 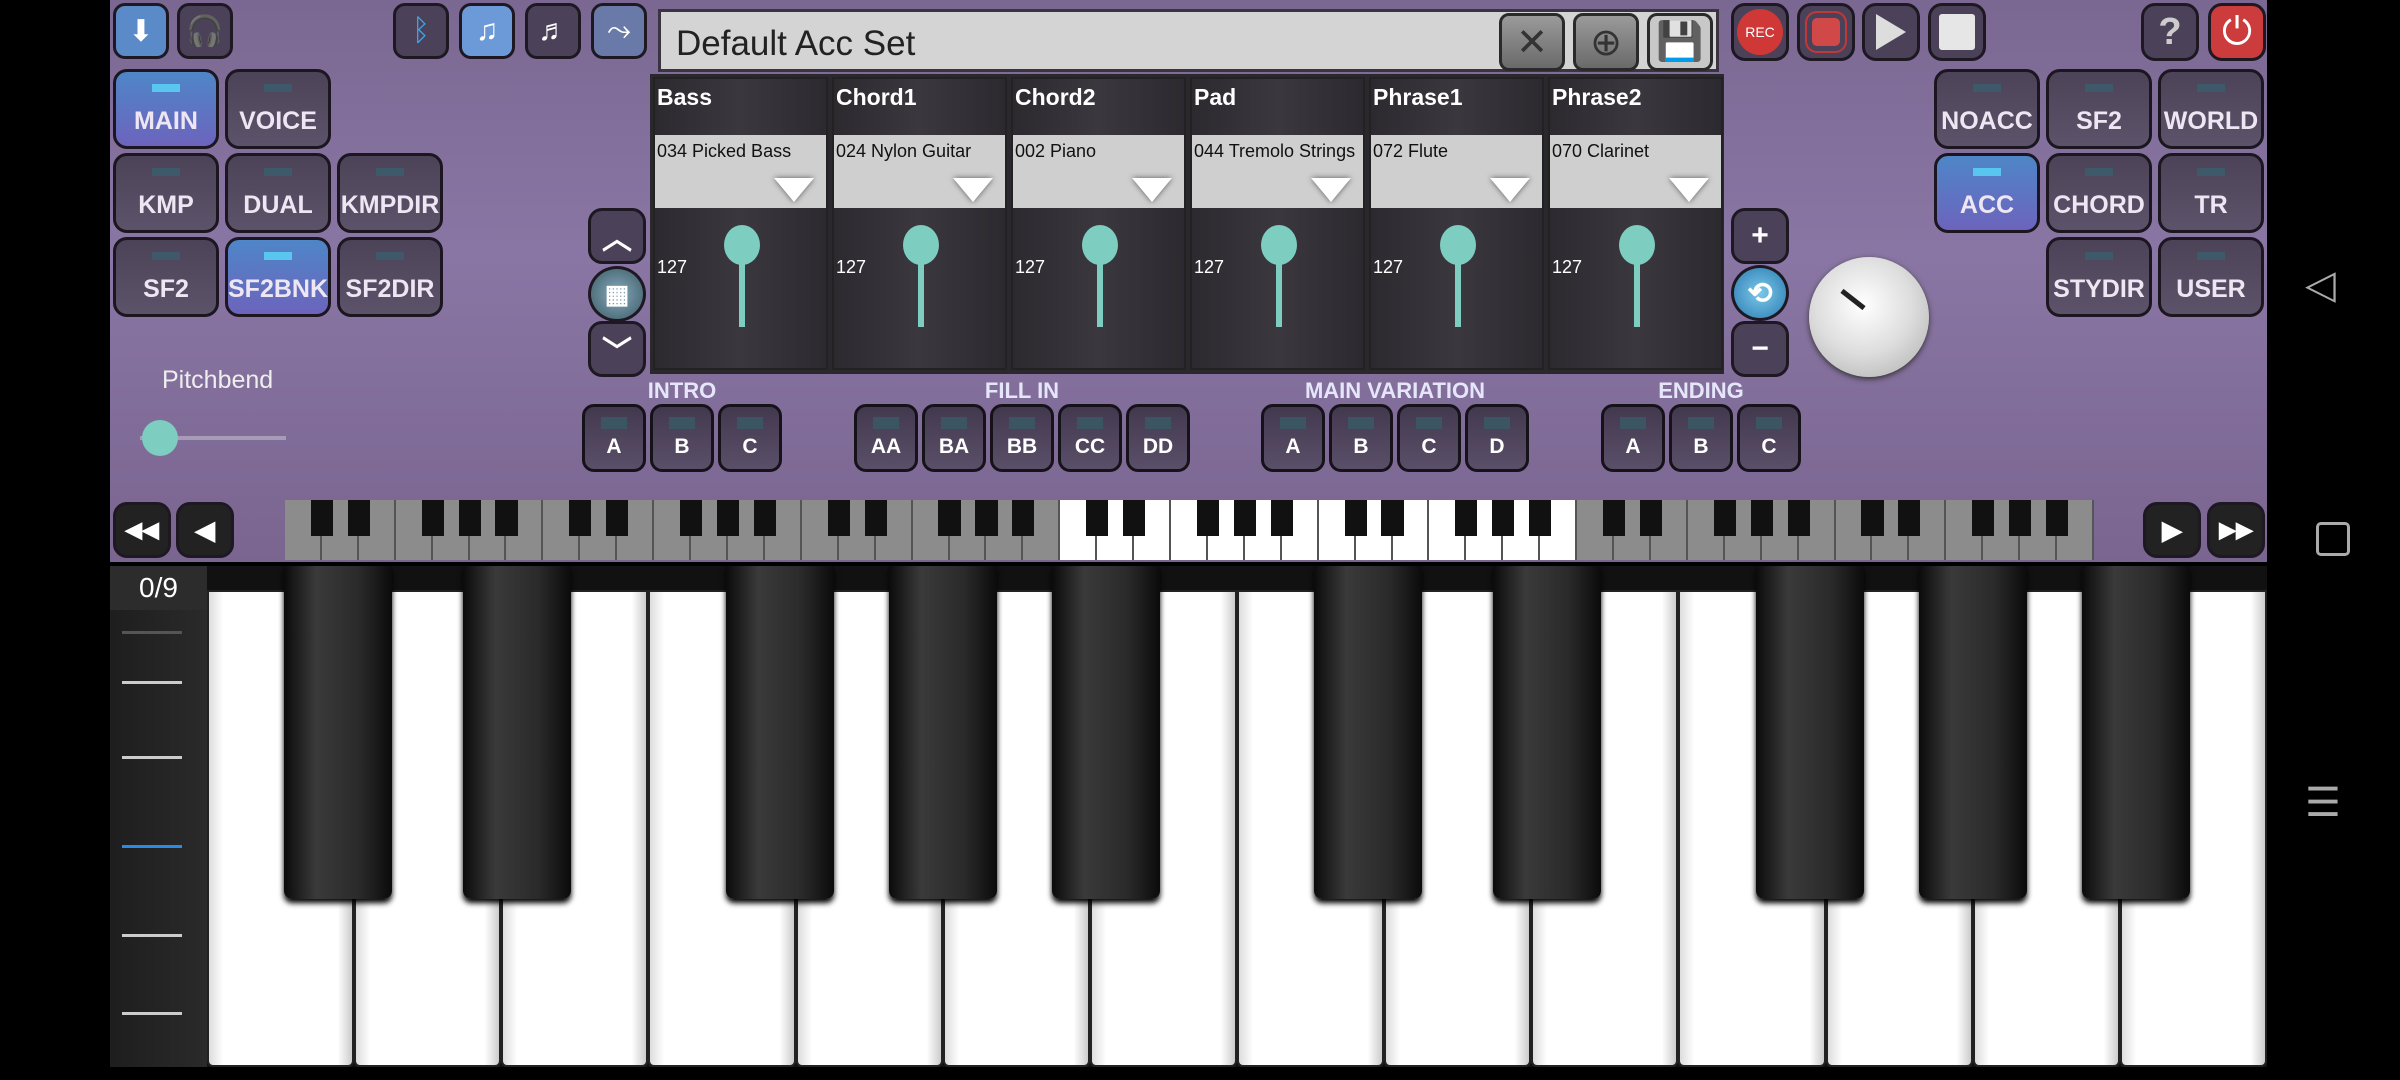 What do you see at coordinates (278, 193) in the screenshot?
I see `mode-button-dual: DUAL` at bounding box center [278, 193].